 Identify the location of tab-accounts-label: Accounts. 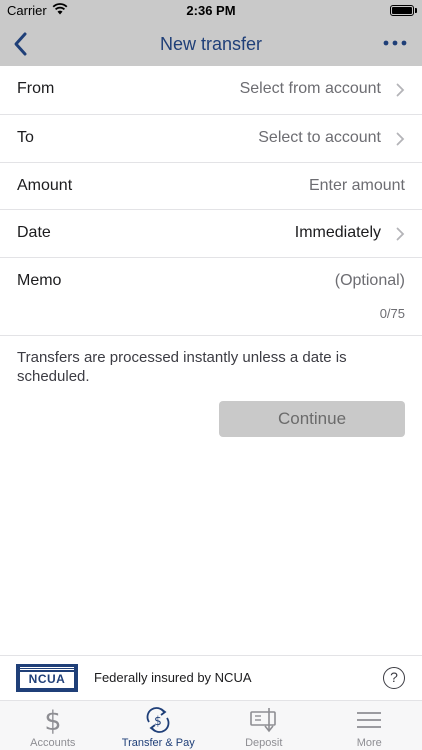
(53, 743).